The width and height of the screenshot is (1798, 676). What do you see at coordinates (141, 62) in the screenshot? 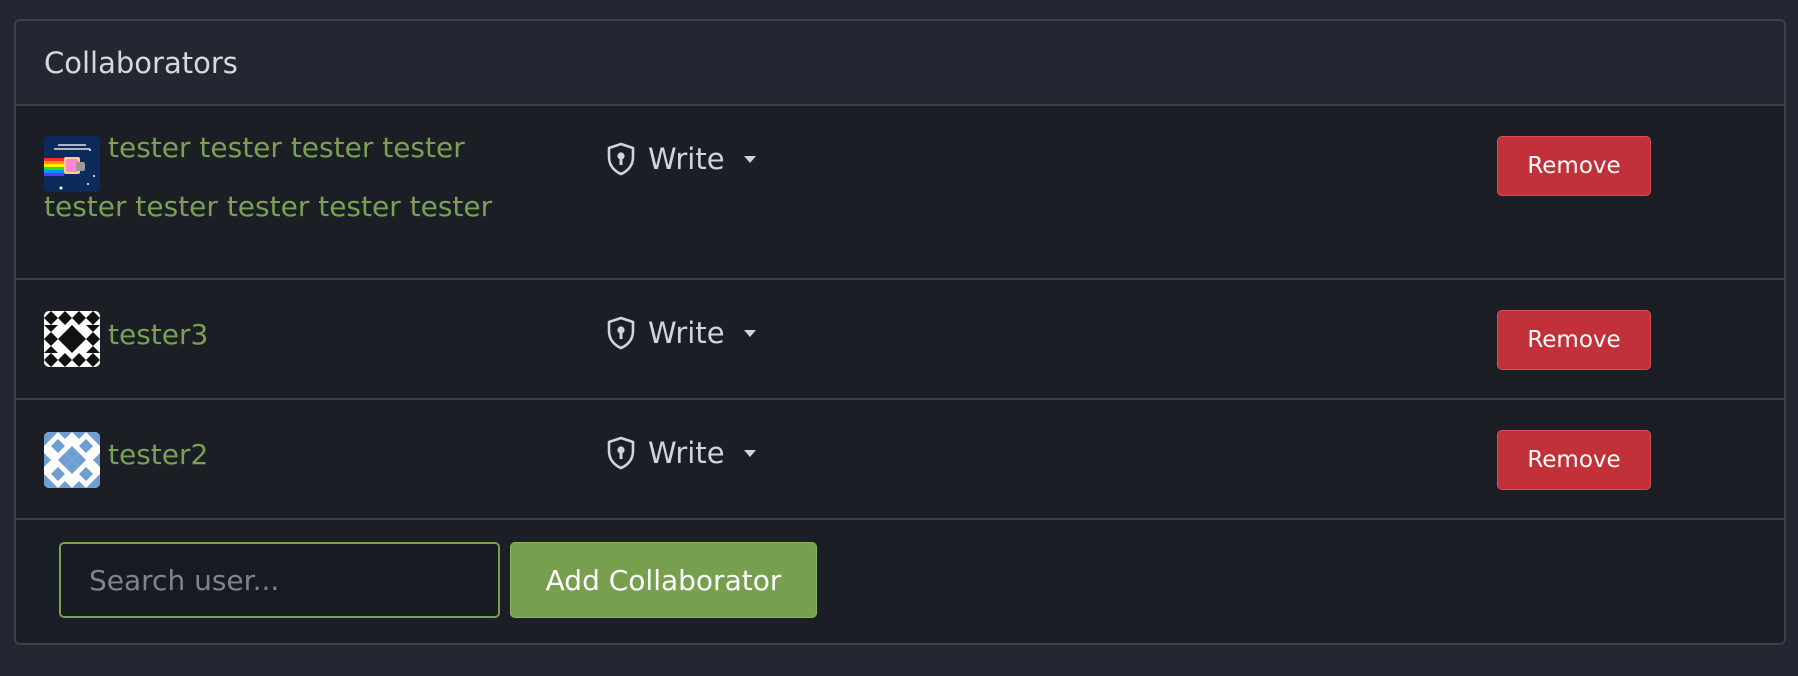
I see `panel-title: Collaborators` at bounding box center [141, 62].